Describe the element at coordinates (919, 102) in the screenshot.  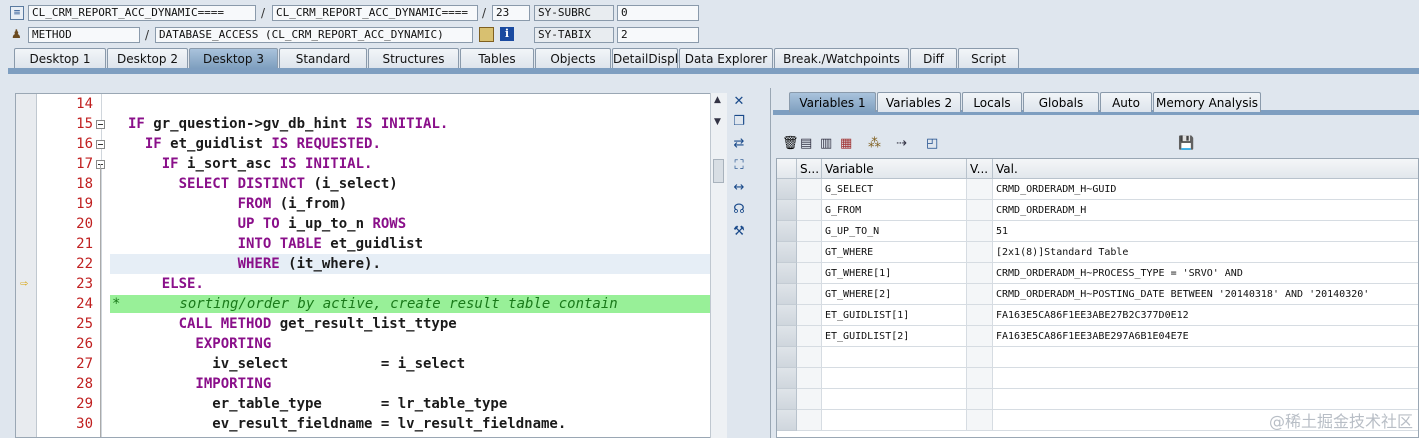
I see `tab-variables-2: Variables 2` at that location.